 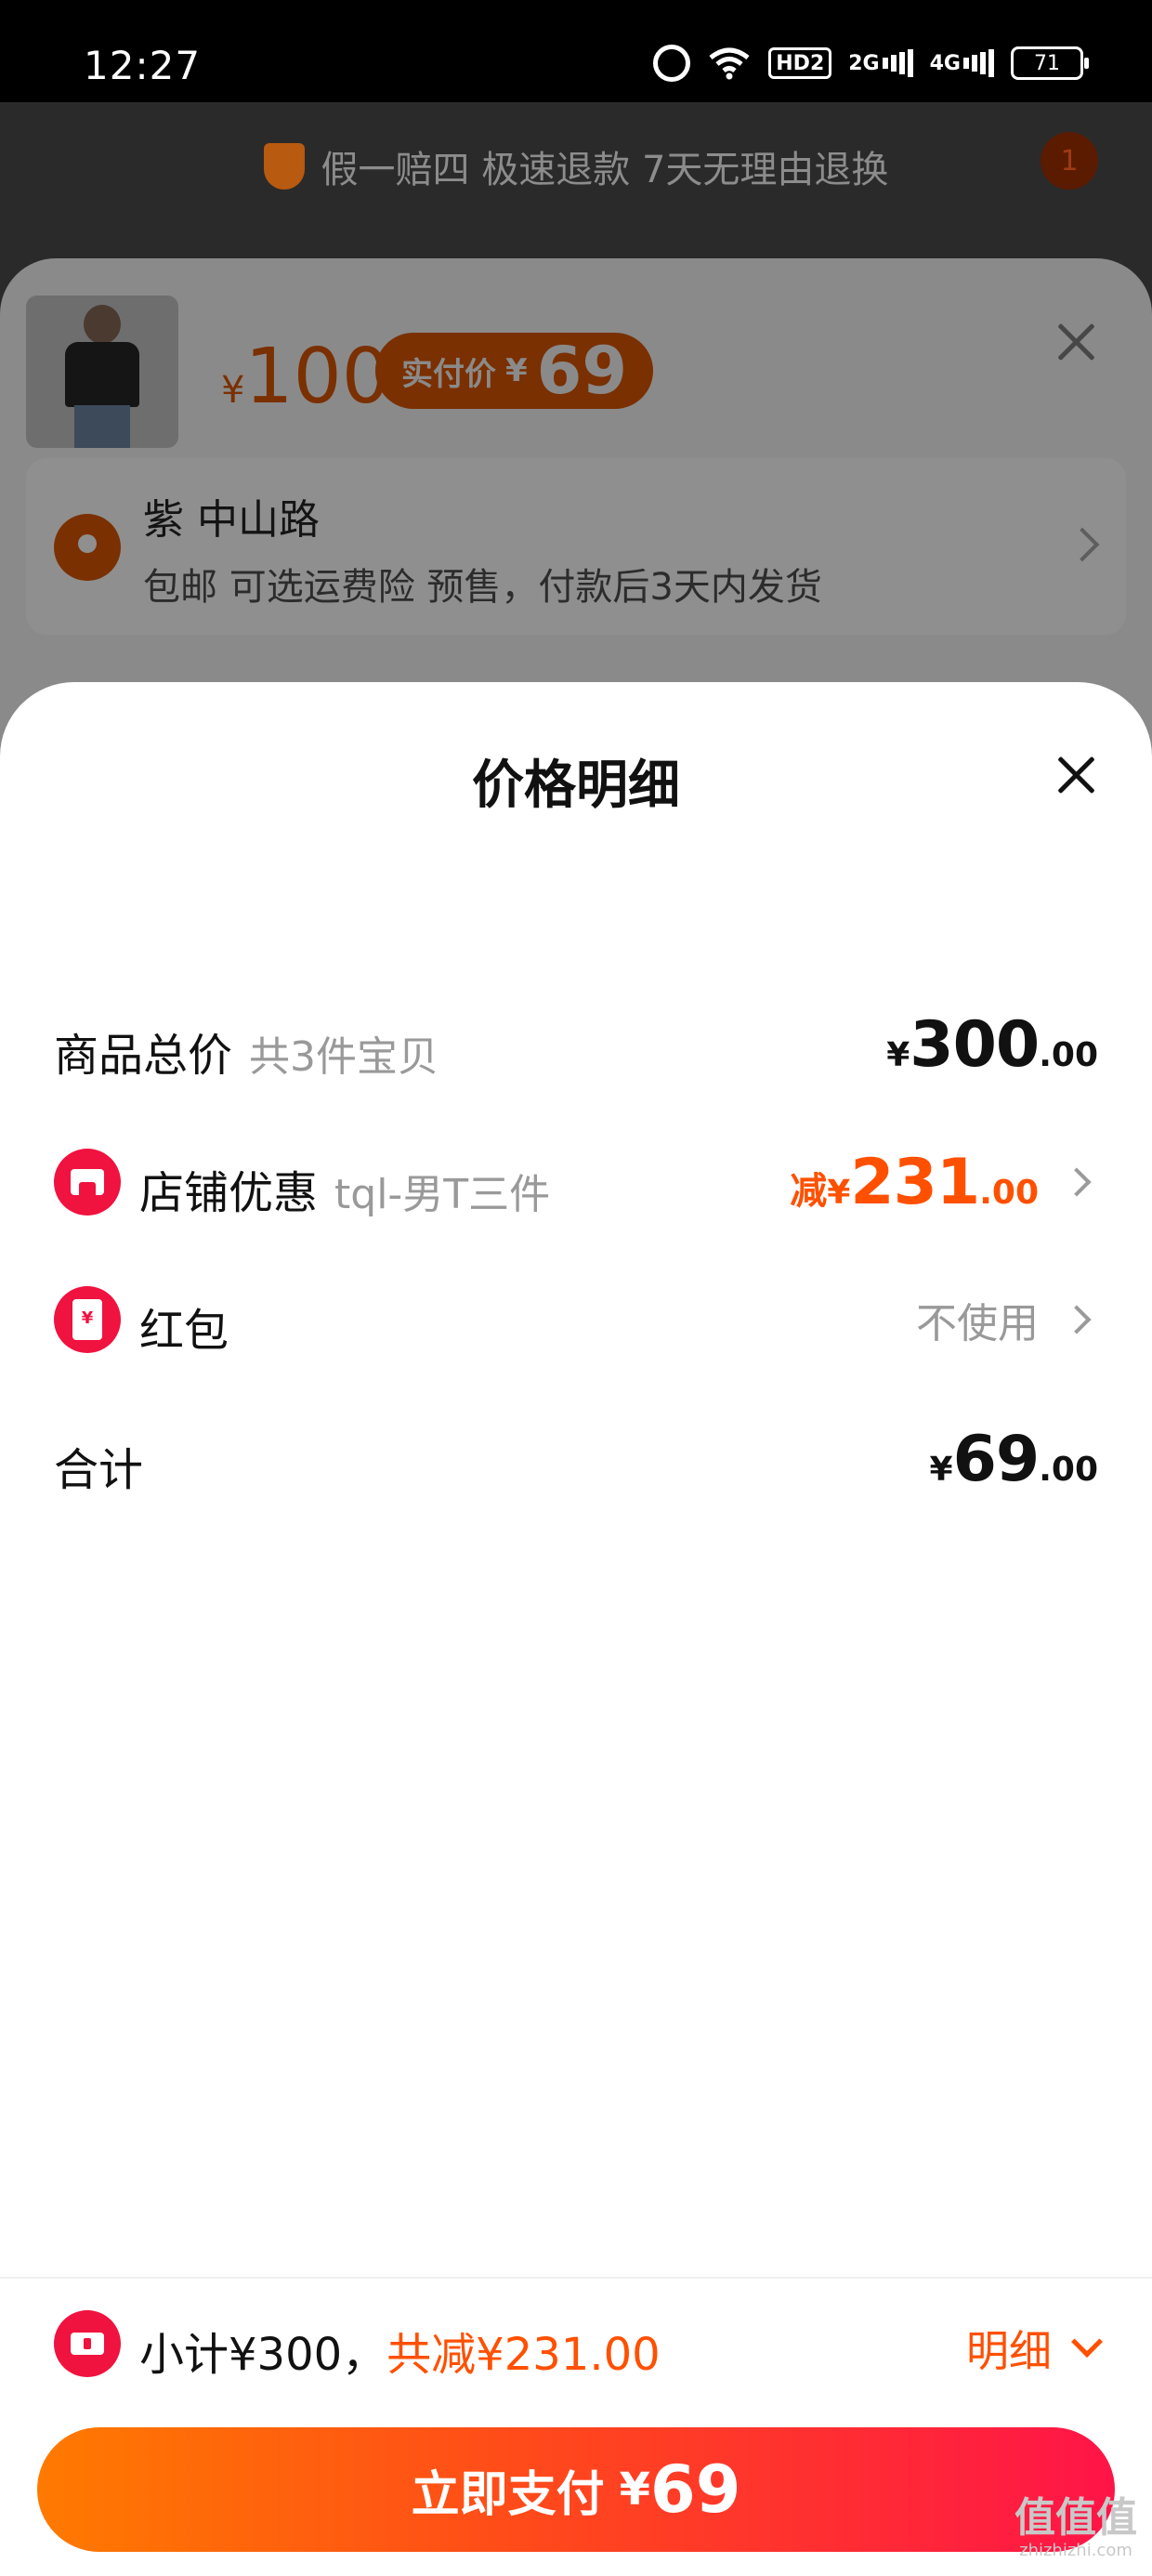 I want to click on status-bar: 12:27 HD2 2G 4G 71, so click(x=576, y=51).